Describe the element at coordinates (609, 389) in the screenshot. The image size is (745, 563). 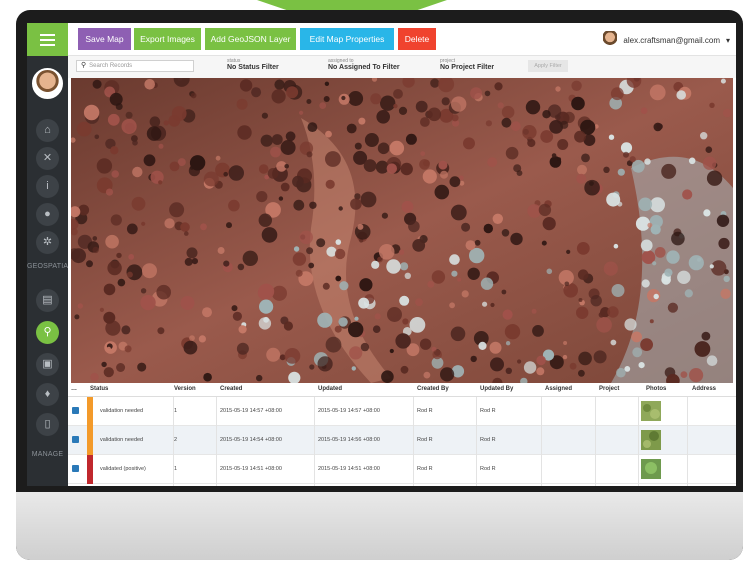
I see `header-project: Project` at that location.